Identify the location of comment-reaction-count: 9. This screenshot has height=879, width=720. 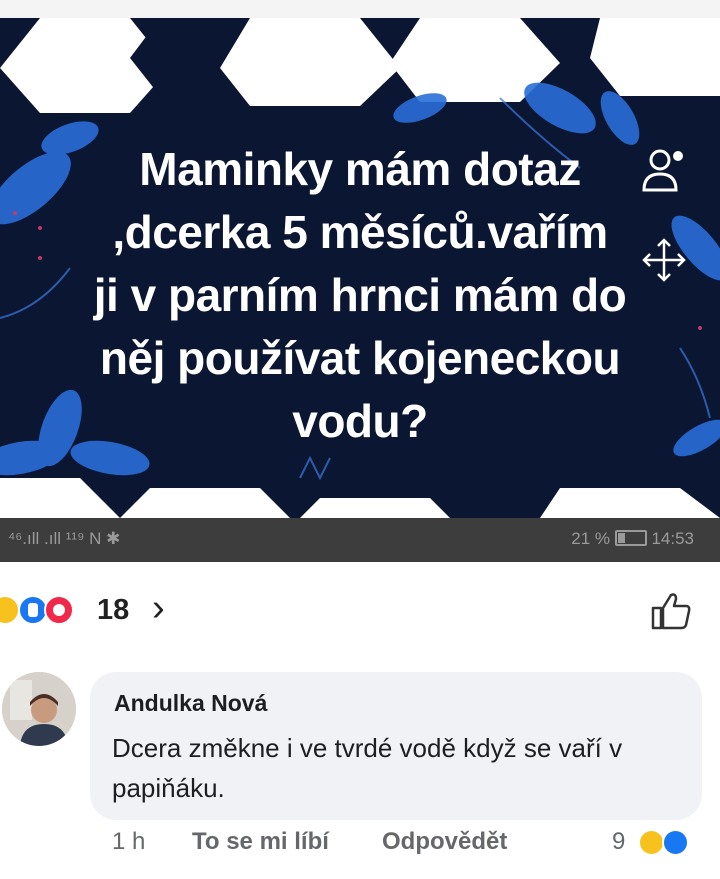
(618, 842).